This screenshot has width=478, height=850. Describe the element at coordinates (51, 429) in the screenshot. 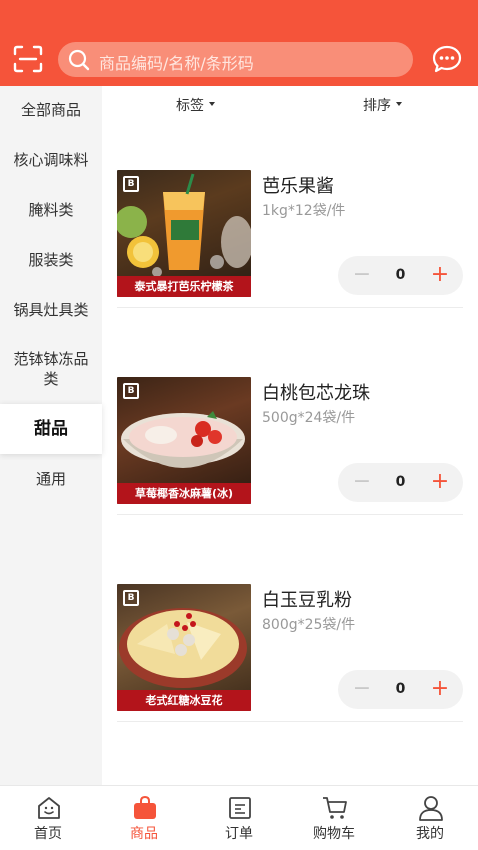

I see `sidebar-item-dessert: 甜品` at that location.